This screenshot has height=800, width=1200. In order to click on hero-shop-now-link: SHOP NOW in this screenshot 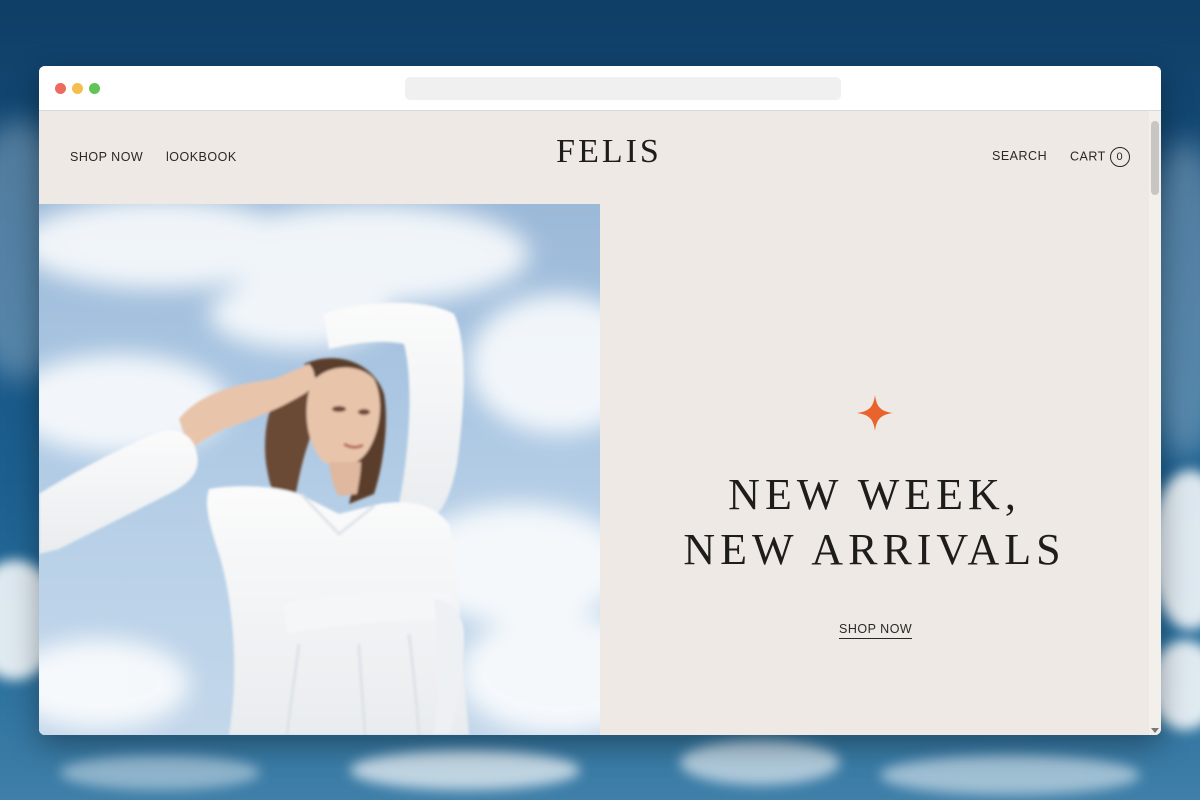, I will do `click(876, 630)`.